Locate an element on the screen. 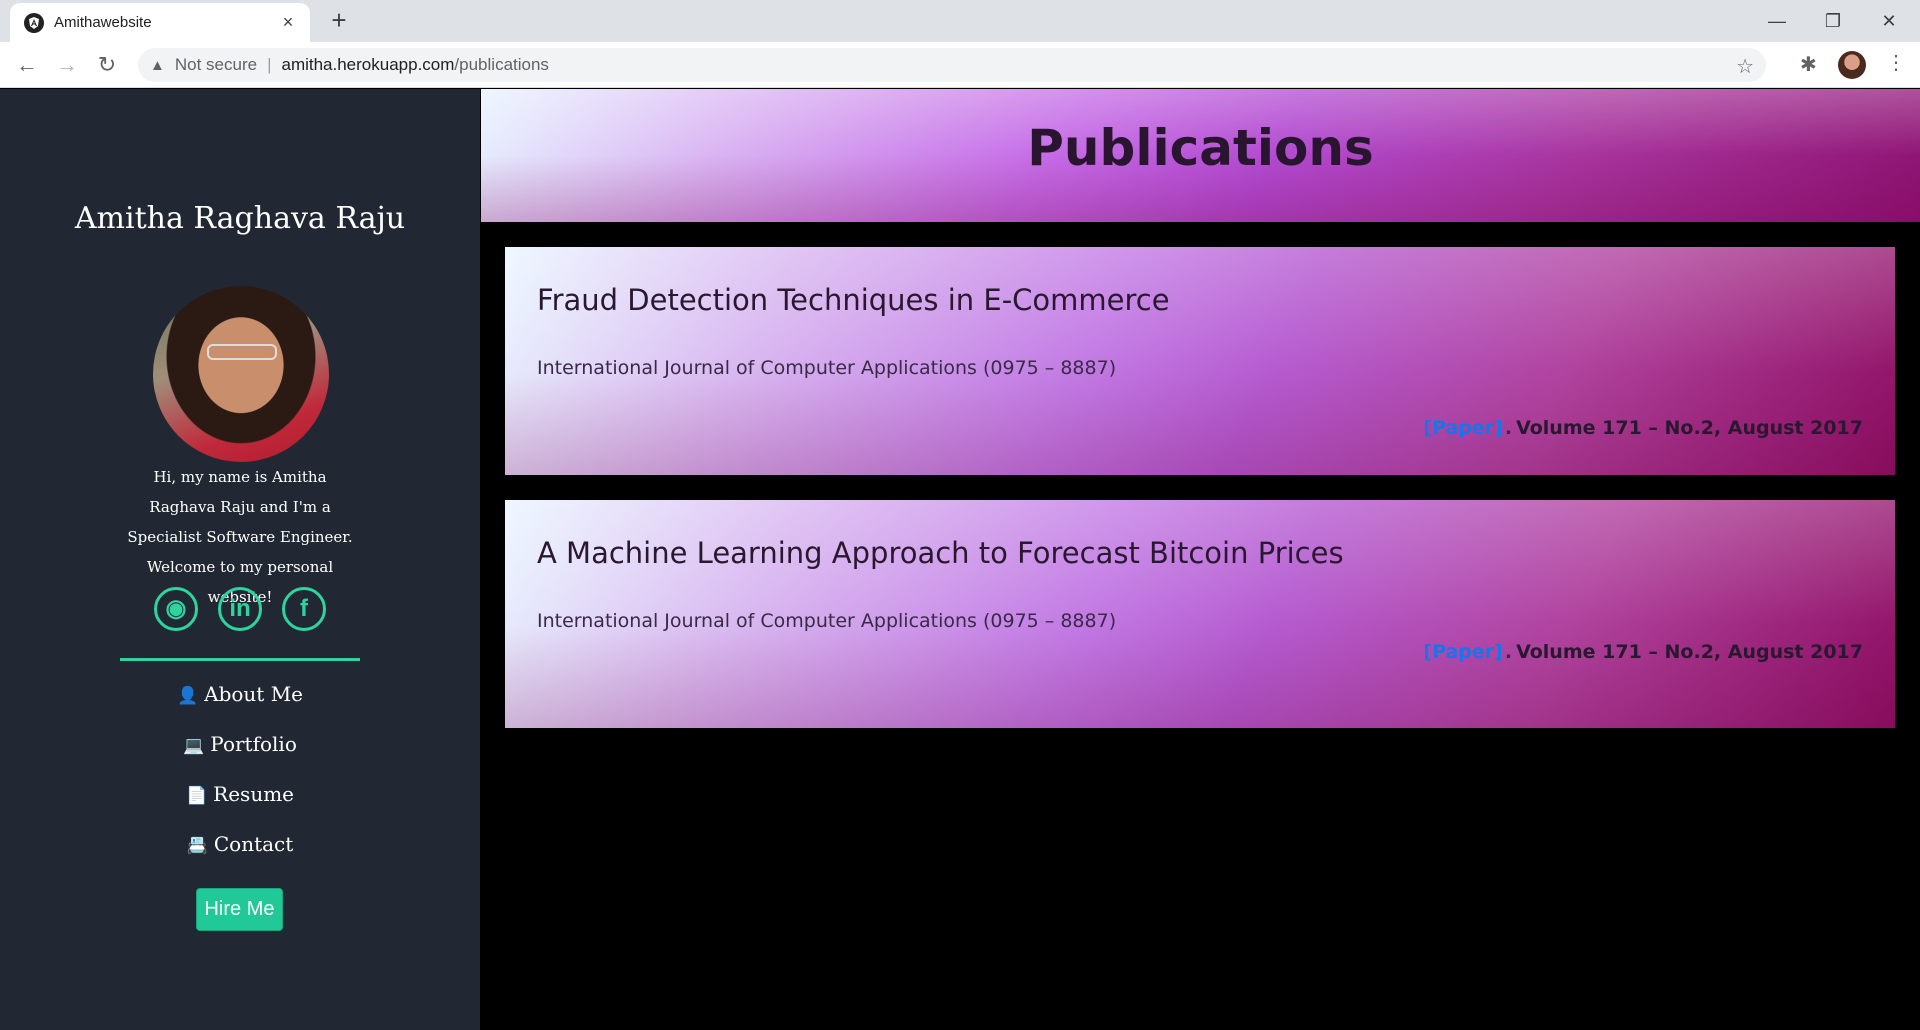 This screenshot has height=1030, width=1920. not-secure-label: Not secure is located at coordinates (216, 65).